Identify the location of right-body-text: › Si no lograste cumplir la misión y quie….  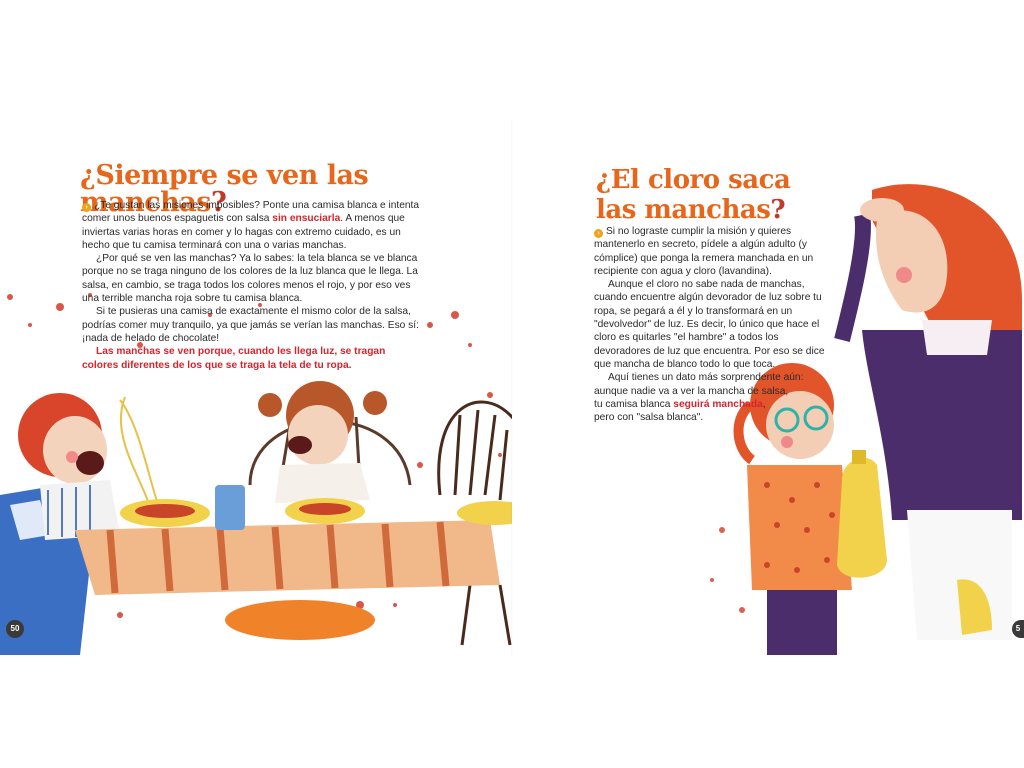
(711, 324).